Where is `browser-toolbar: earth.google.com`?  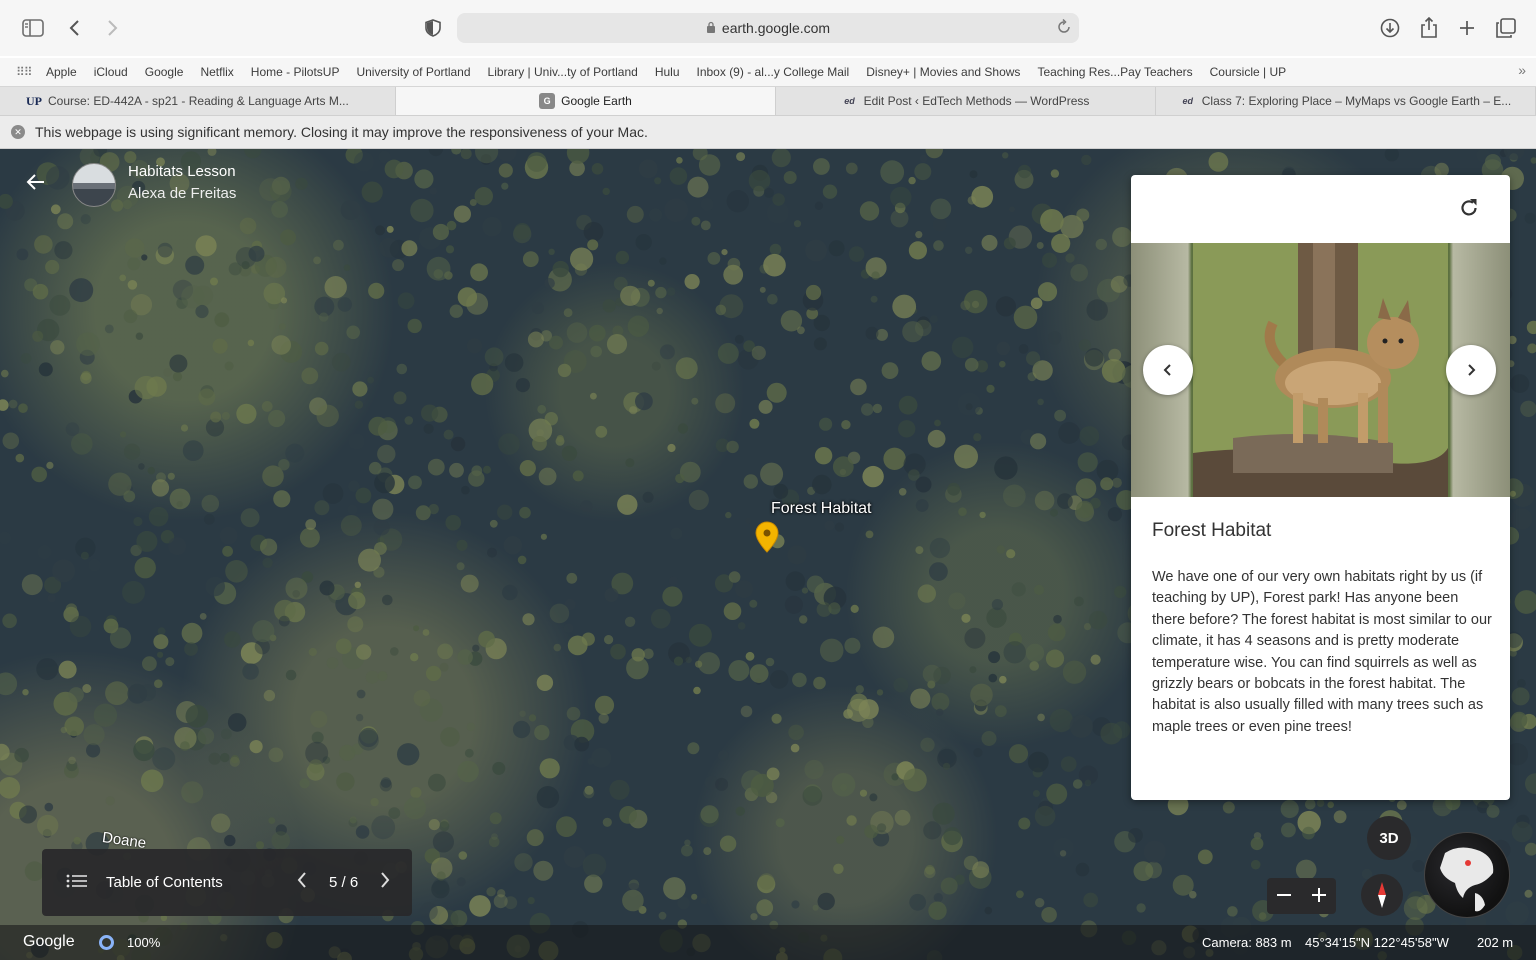 browser-toolbar: earth.google.com is located at coordinates (768, 28).